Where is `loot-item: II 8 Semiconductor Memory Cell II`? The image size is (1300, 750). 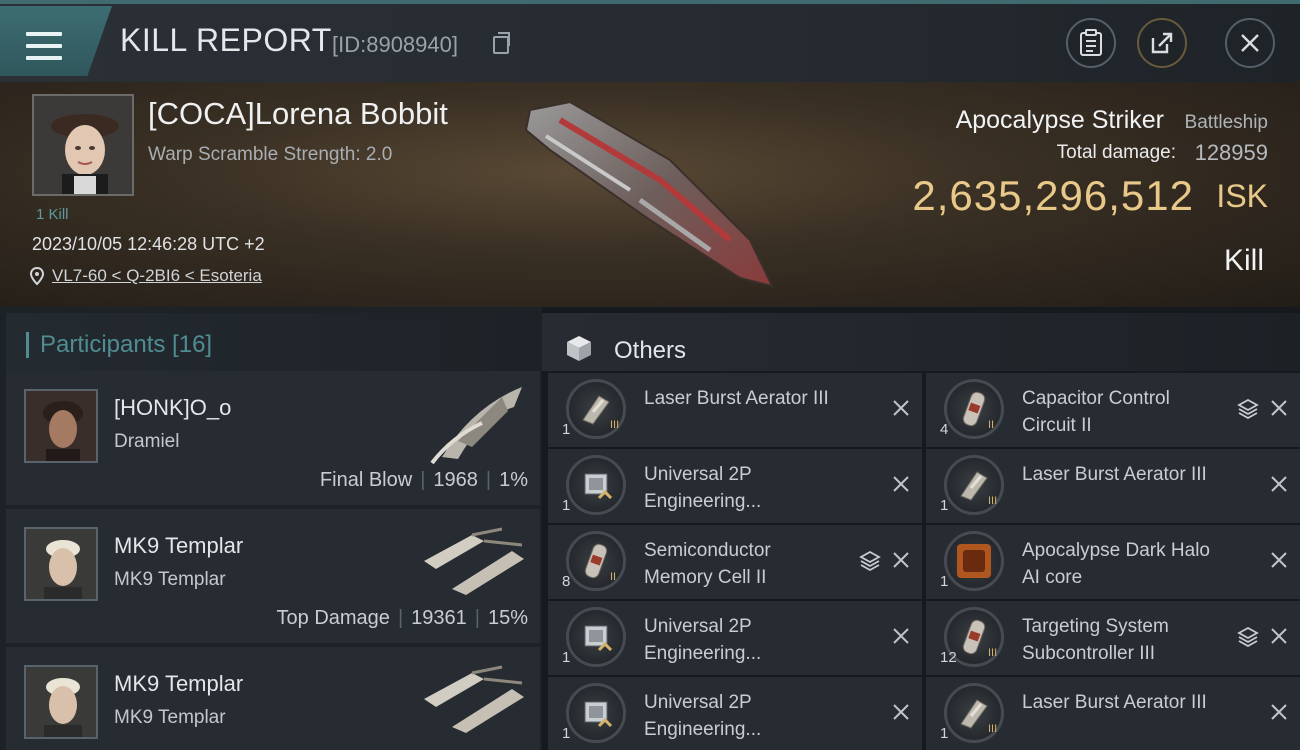
loot-item: II 8 Semiconductor Memory Cell II is located at coordinates (735, 562).